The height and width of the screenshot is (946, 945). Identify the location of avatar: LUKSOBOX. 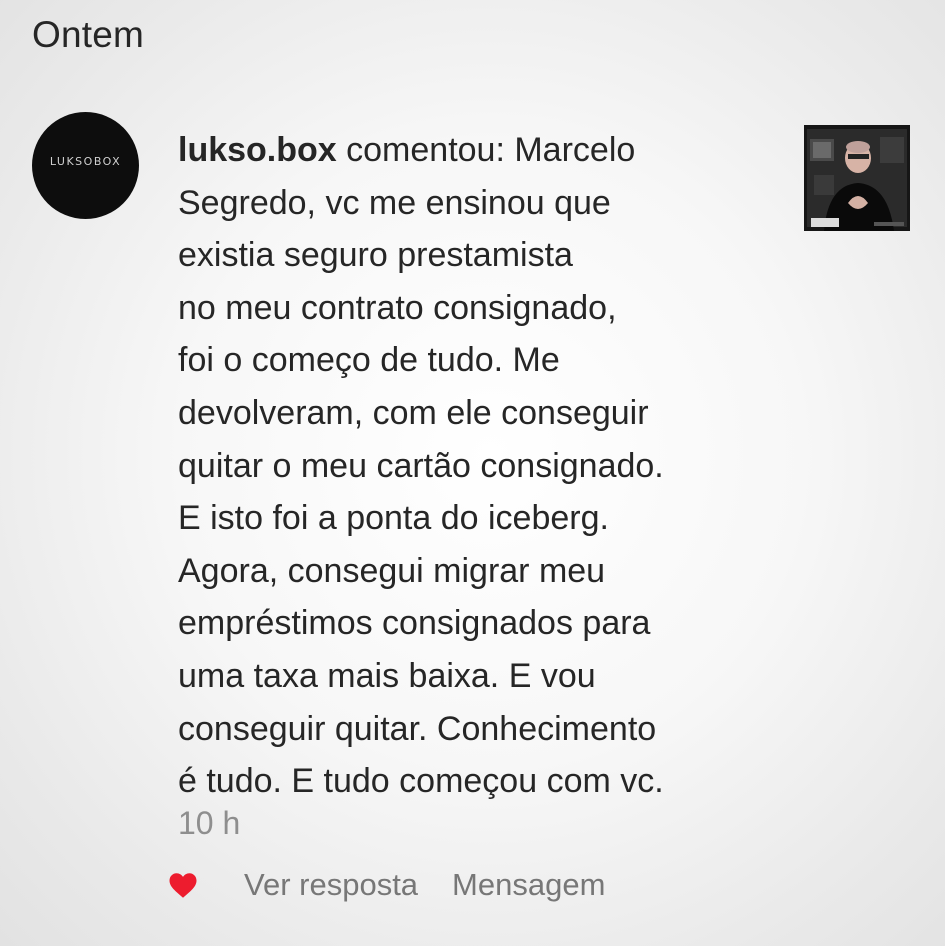
(85, 165).